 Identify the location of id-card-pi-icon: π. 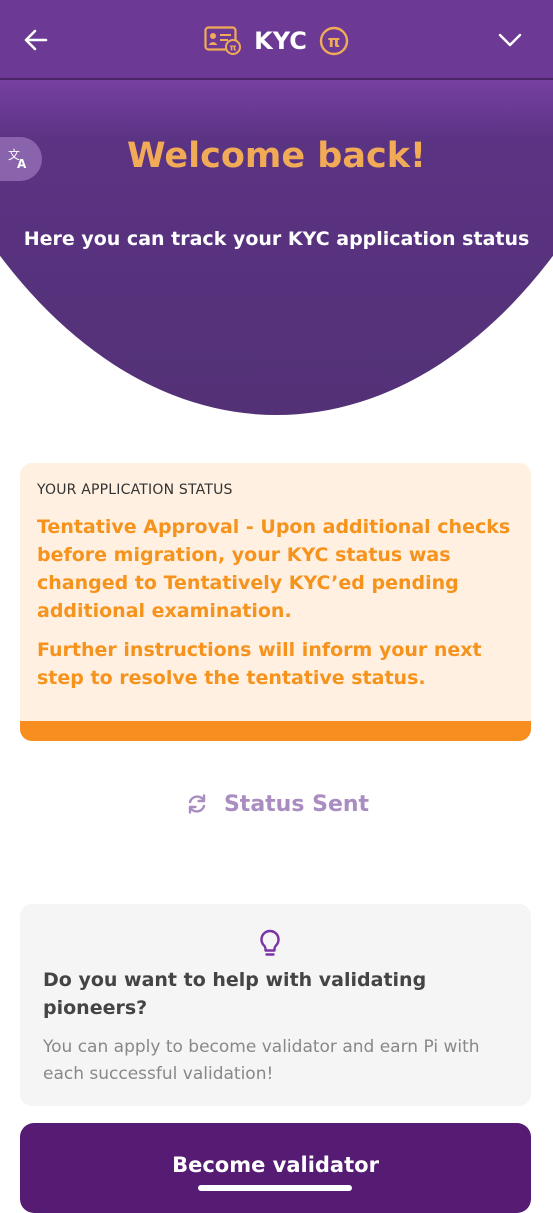
(223, 40).